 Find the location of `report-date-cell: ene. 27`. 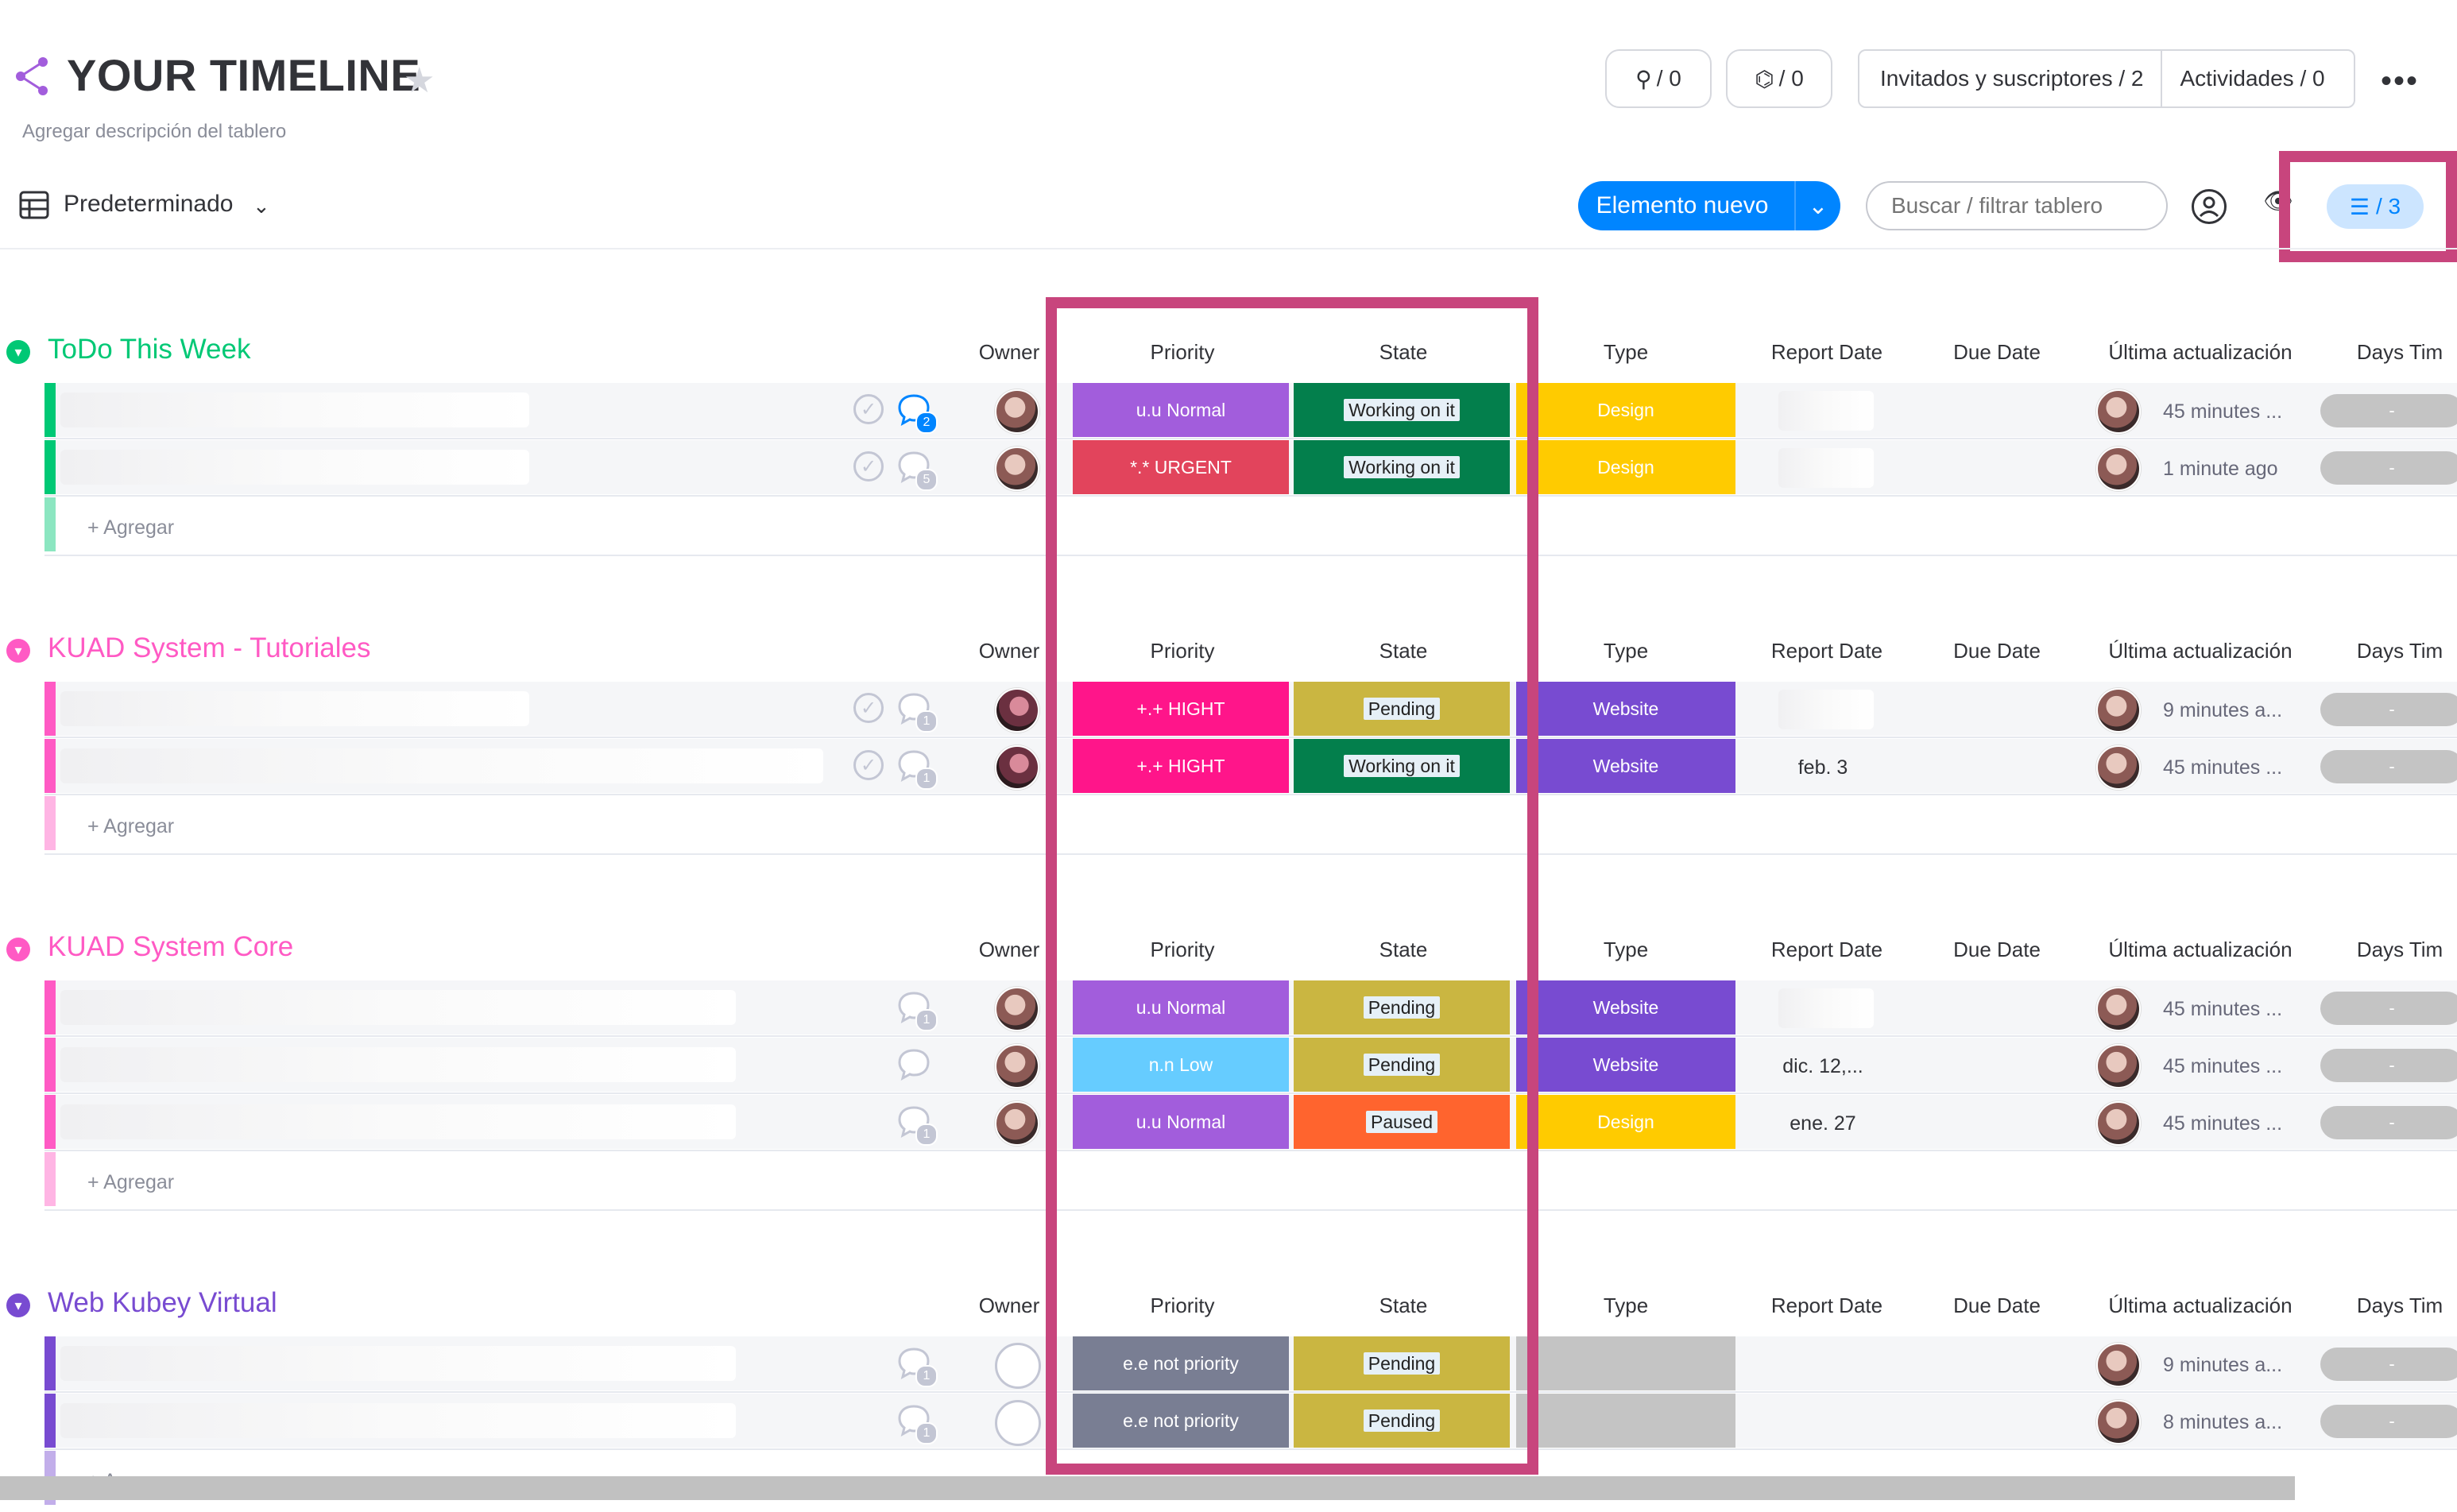

report-date-cell: ene. 27 is located at coordinates (1823, 1123).